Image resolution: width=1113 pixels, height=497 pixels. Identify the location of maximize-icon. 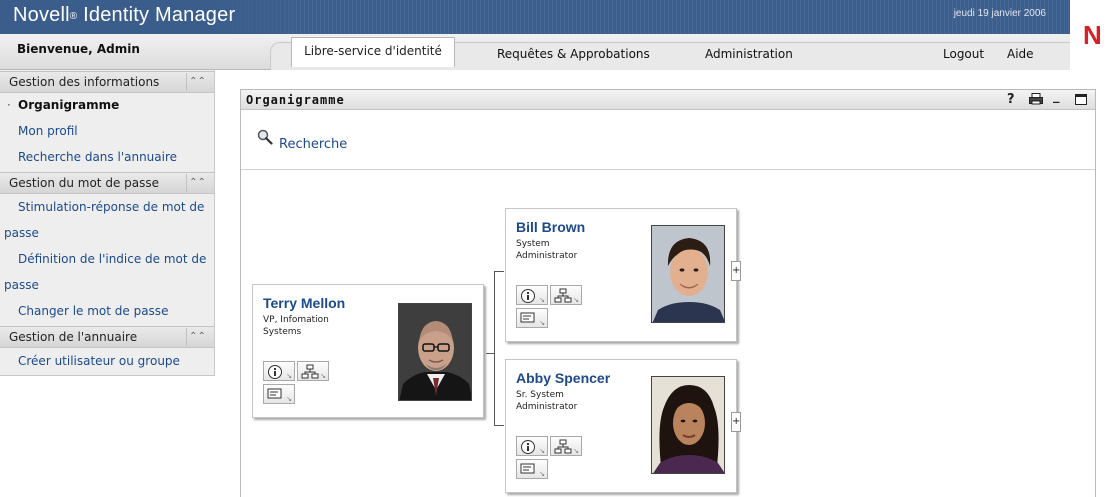
(1081, 101).